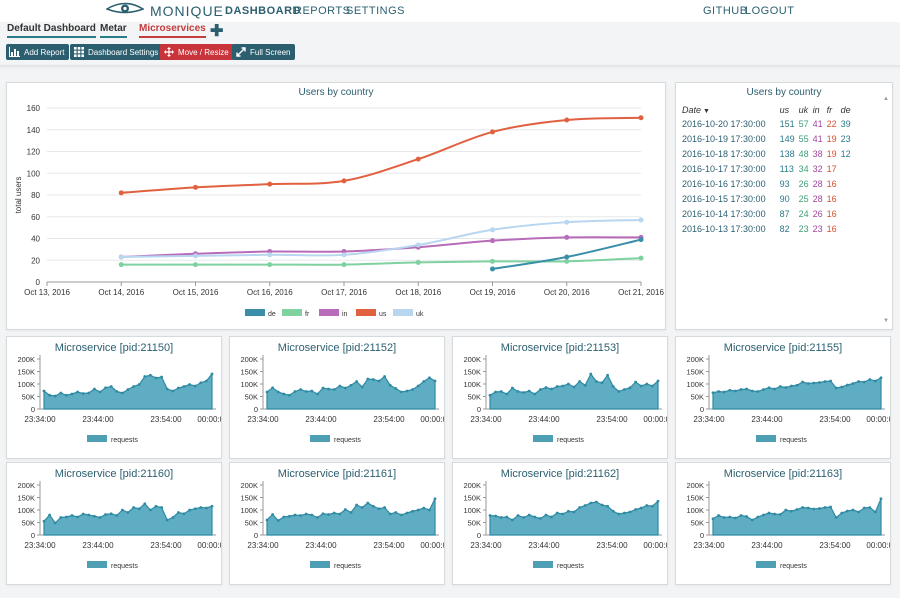 Image resolution: width=900 pixels, height=598 pixels. What do you see at coordinates (769, 11) in the screenshot?
I see `nav-logout: LOGOUT` at bounding box center [769, 11].